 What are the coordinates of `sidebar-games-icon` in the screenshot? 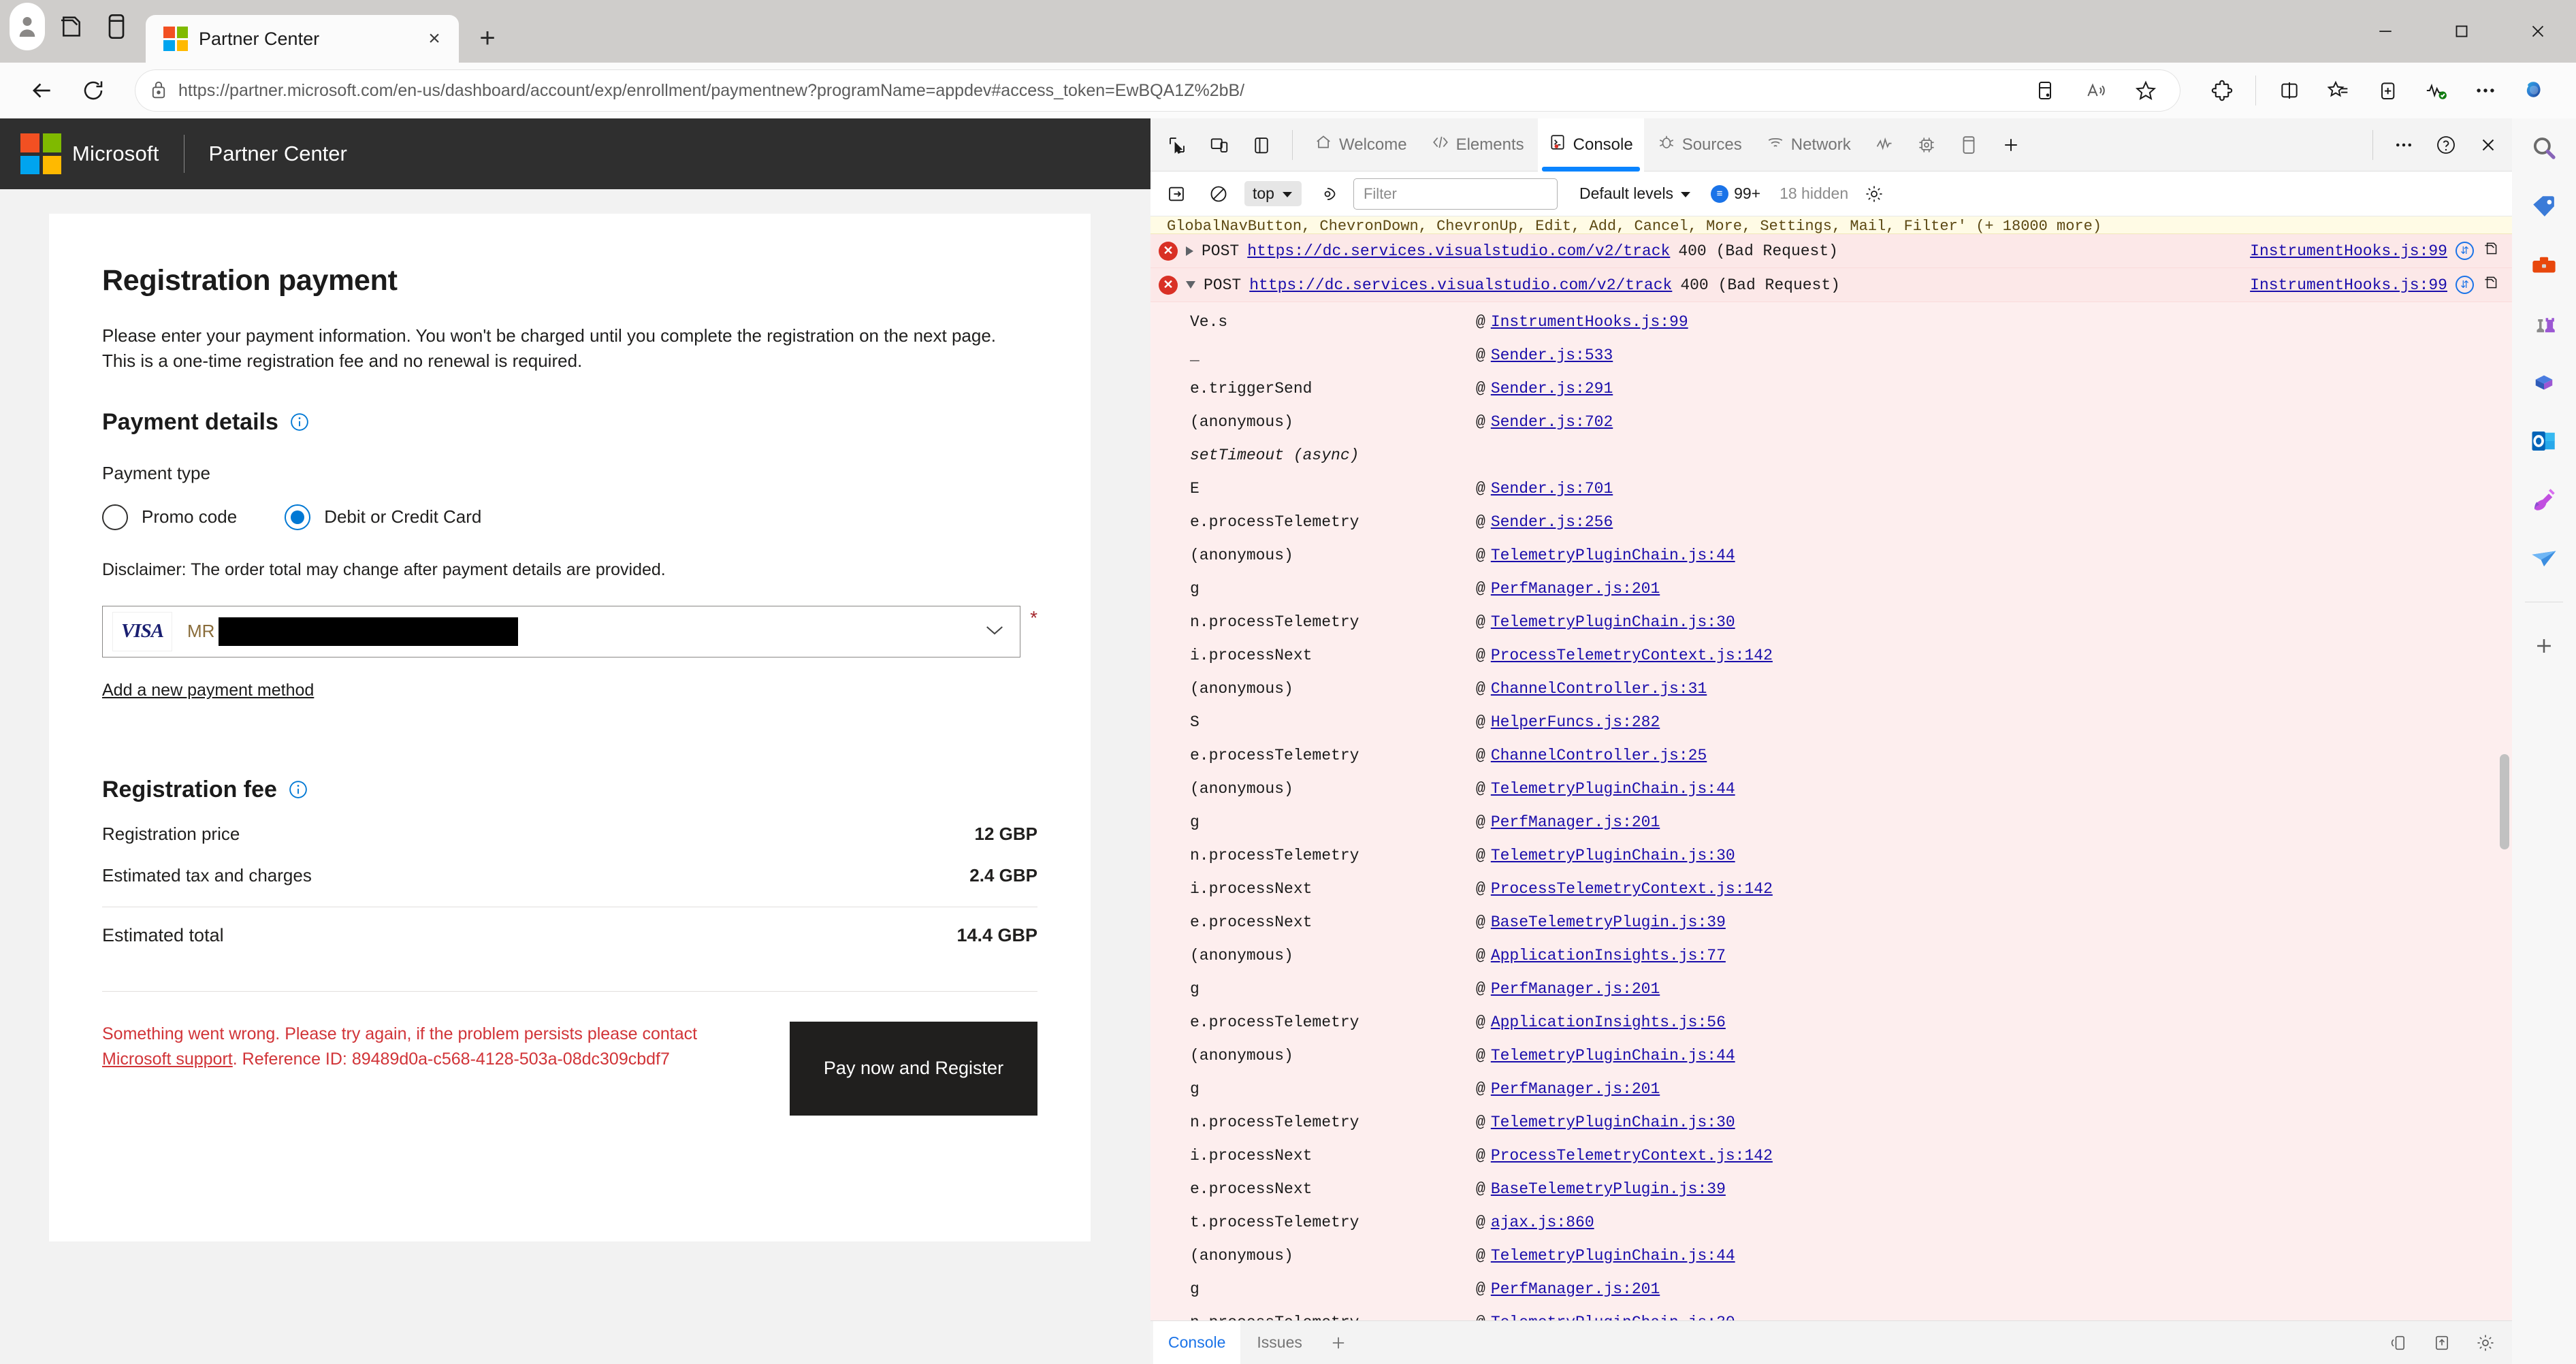 It's located at (2544, 324).